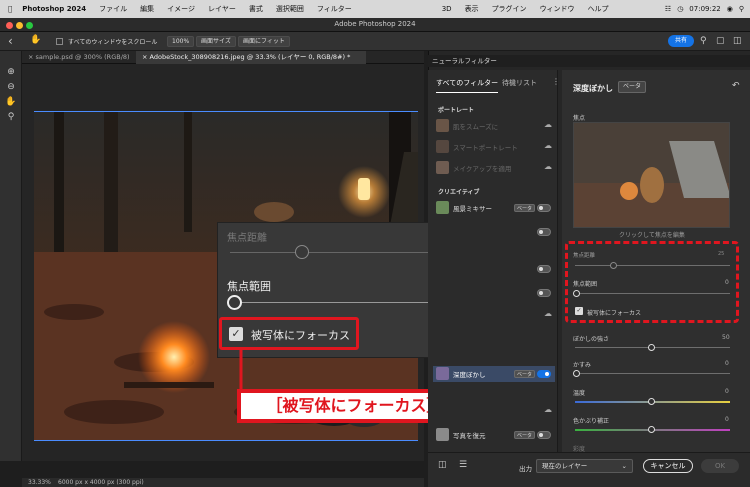 This screenshot has height=487, width=750. I want to click on arrange-icon: ◫, so click(737, 41).